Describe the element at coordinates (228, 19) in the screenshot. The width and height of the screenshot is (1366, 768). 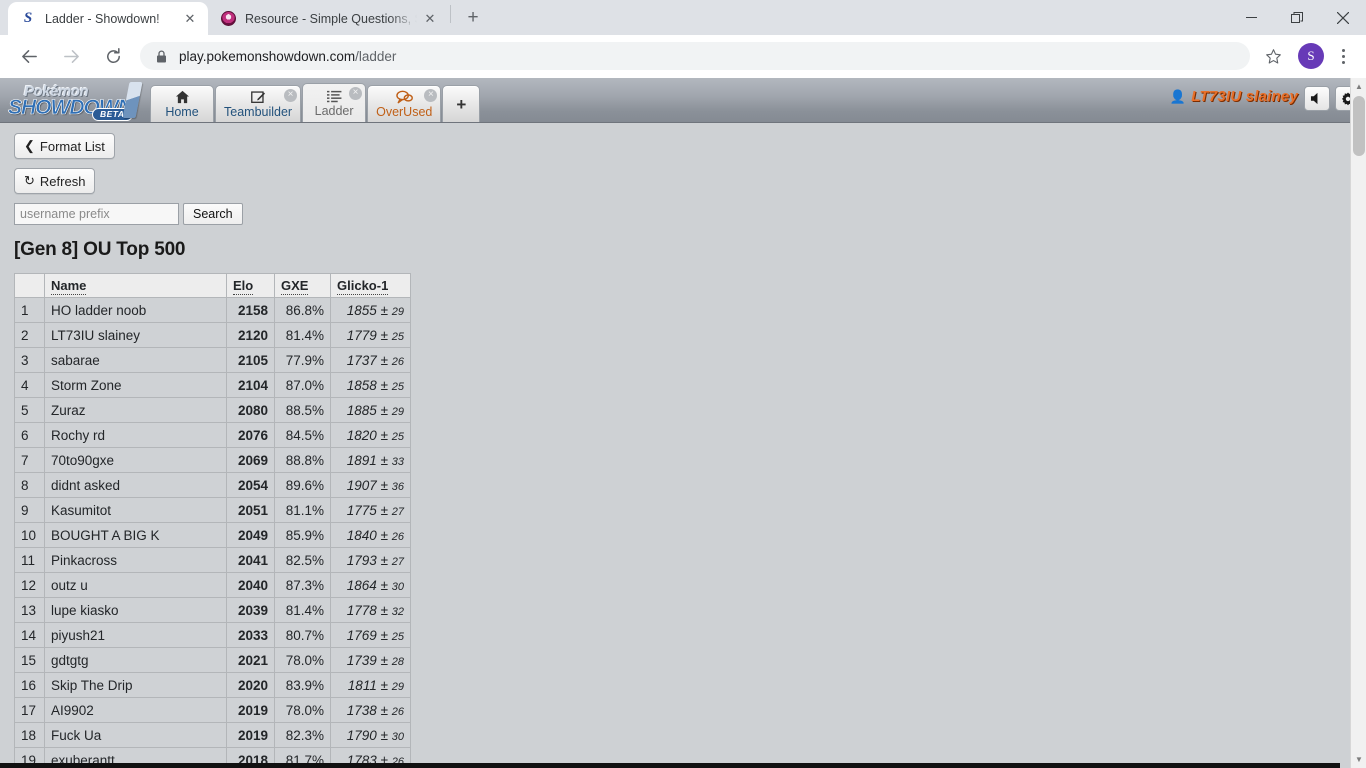
I see `smogon-favicon` at that location.